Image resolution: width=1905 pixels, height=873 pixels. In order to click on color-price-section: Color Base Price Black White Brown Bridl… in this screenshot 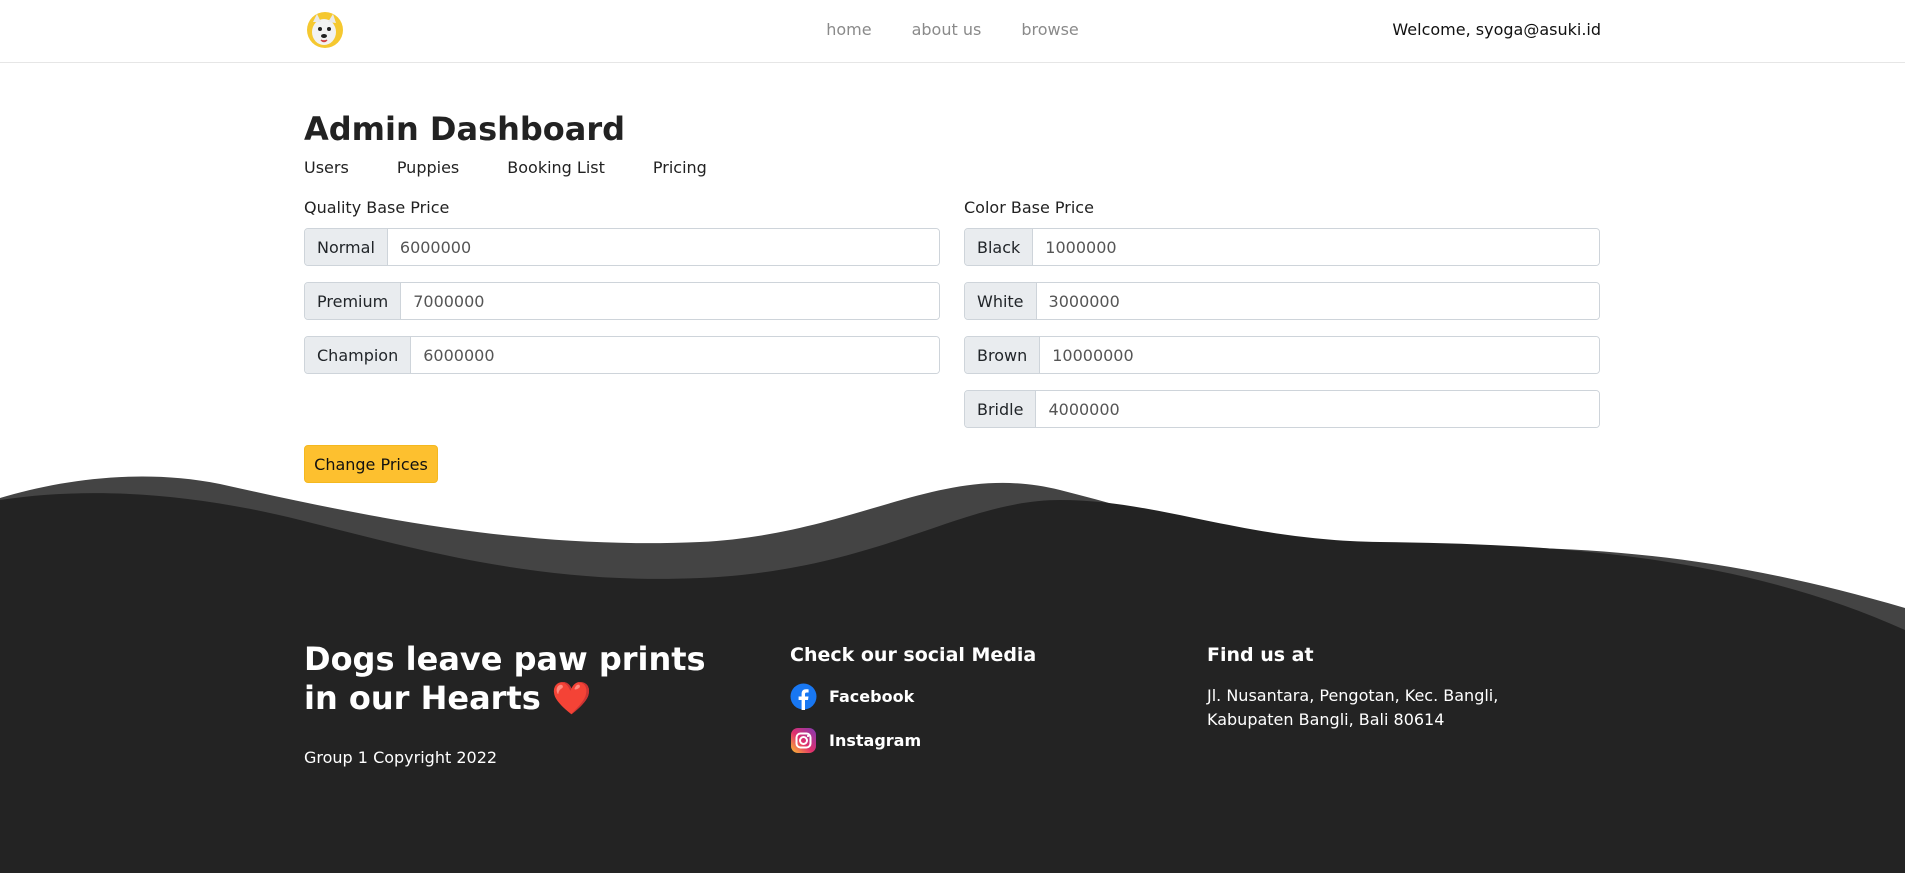, I will do `click(1282, 321)`.